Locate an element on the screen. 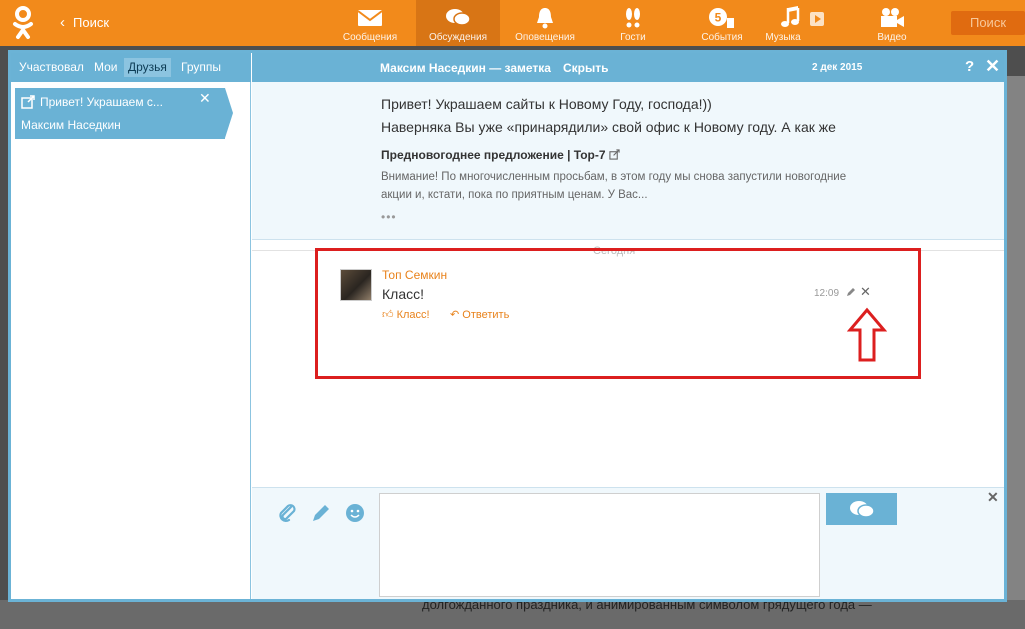  chevron-left-icon: ‹ is located at coordinates (62, 22).